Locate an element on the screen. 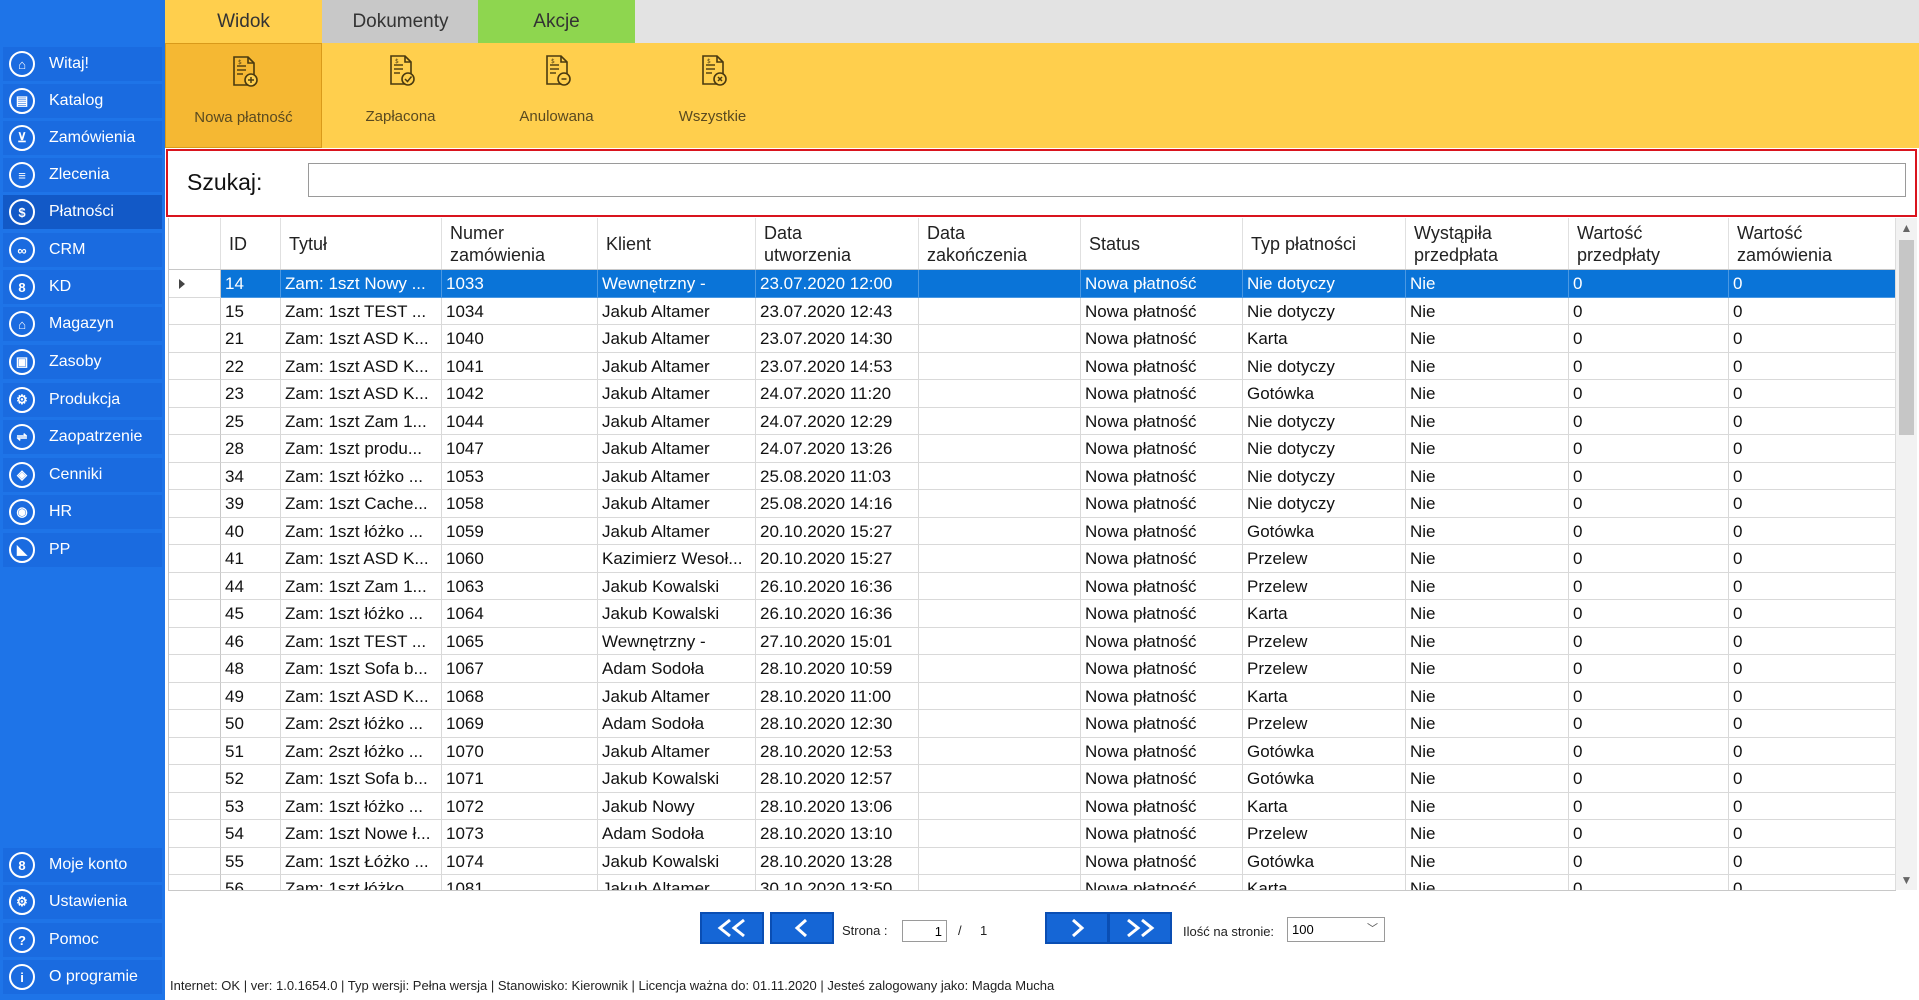 This screenshot has height=1000, width=1919. sidebar-item-moje-konto: 8 Moje konto is located at coordinates (82, 865).